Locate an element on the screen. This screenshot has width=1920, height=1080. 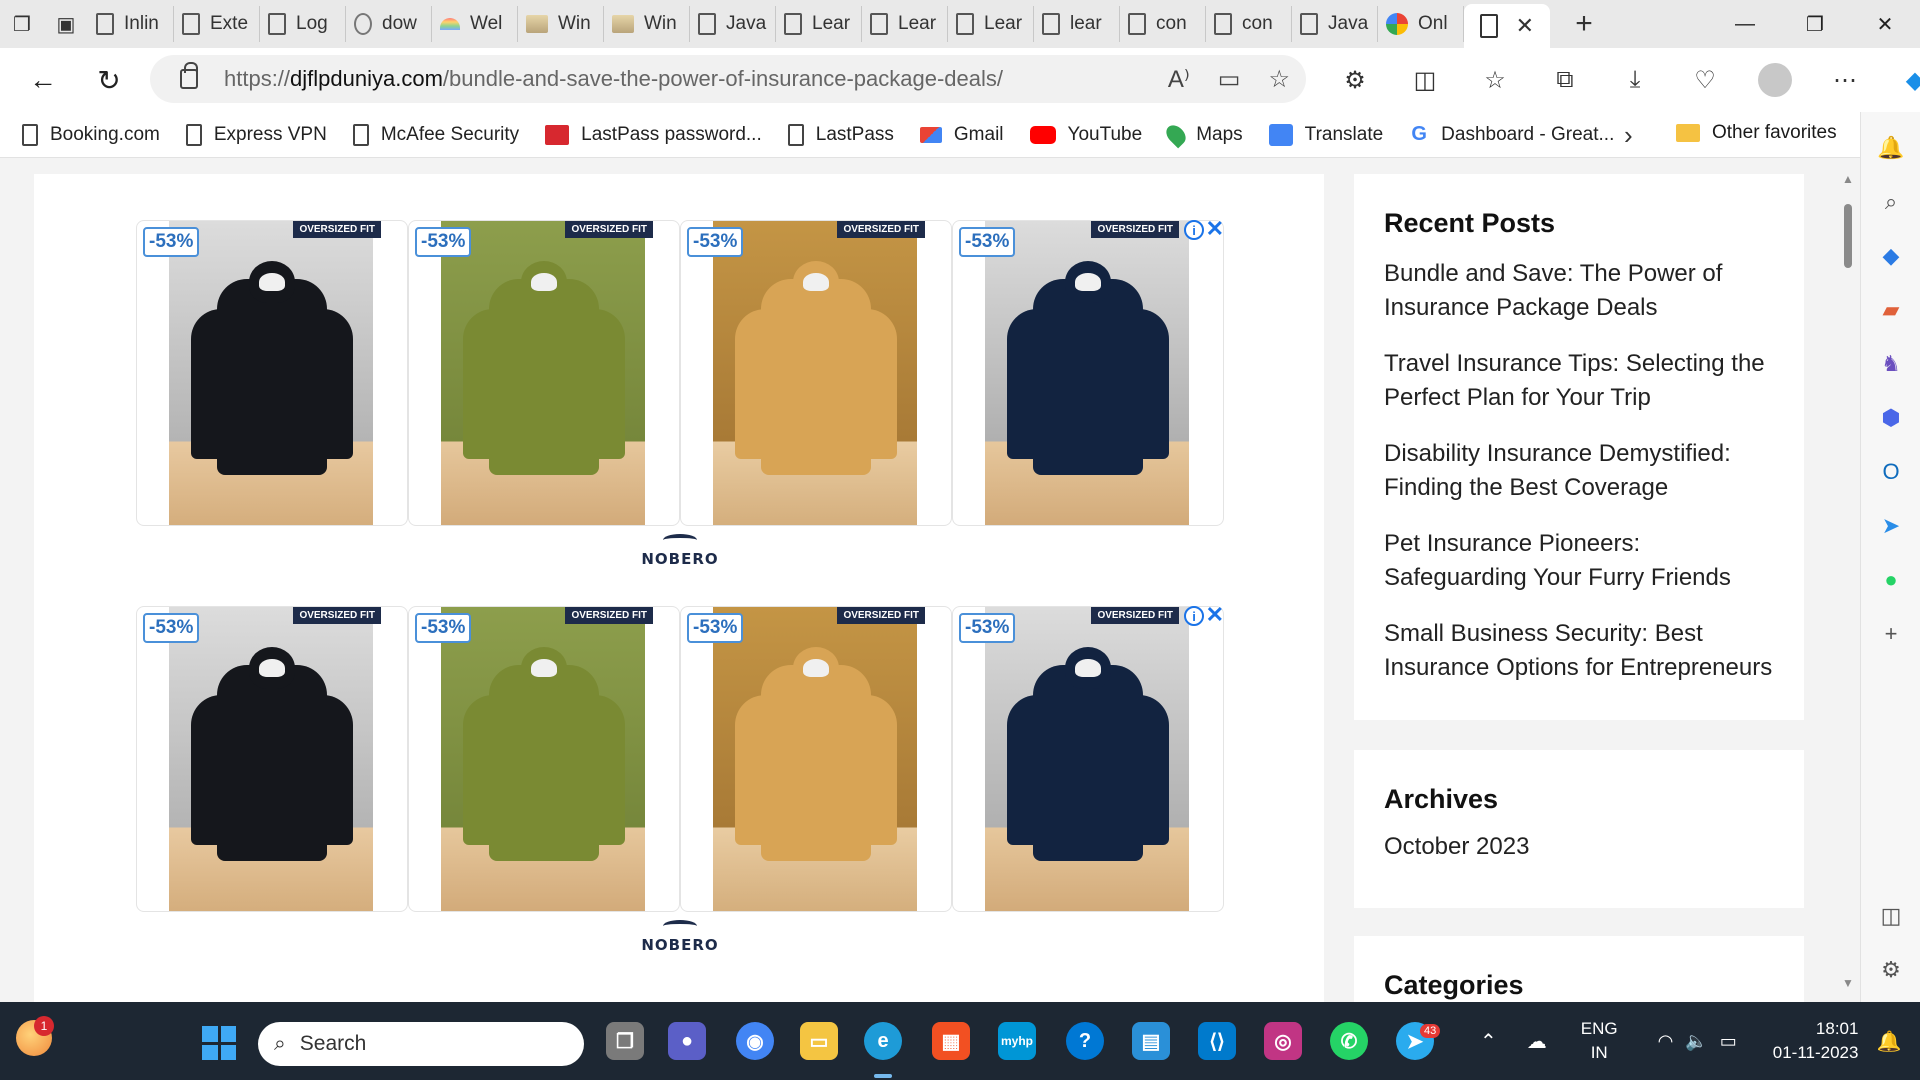
favorite-youtube: YouTube is located at coordinates (1085, 135).